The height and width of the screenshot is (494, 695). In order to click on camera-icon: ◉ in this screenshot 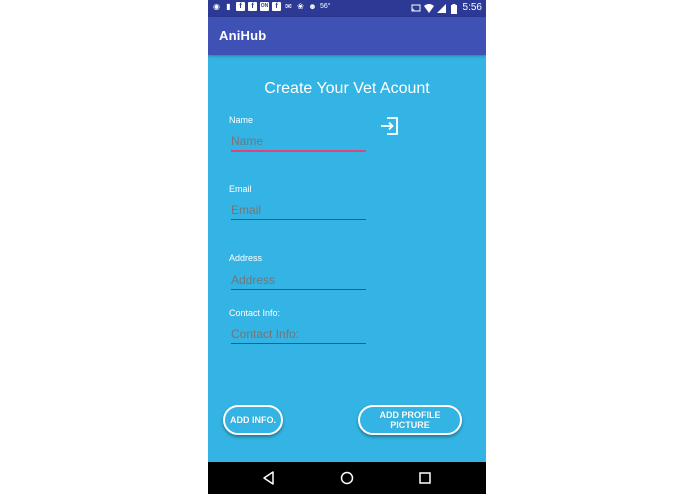, I will do `click(216, 6)`.